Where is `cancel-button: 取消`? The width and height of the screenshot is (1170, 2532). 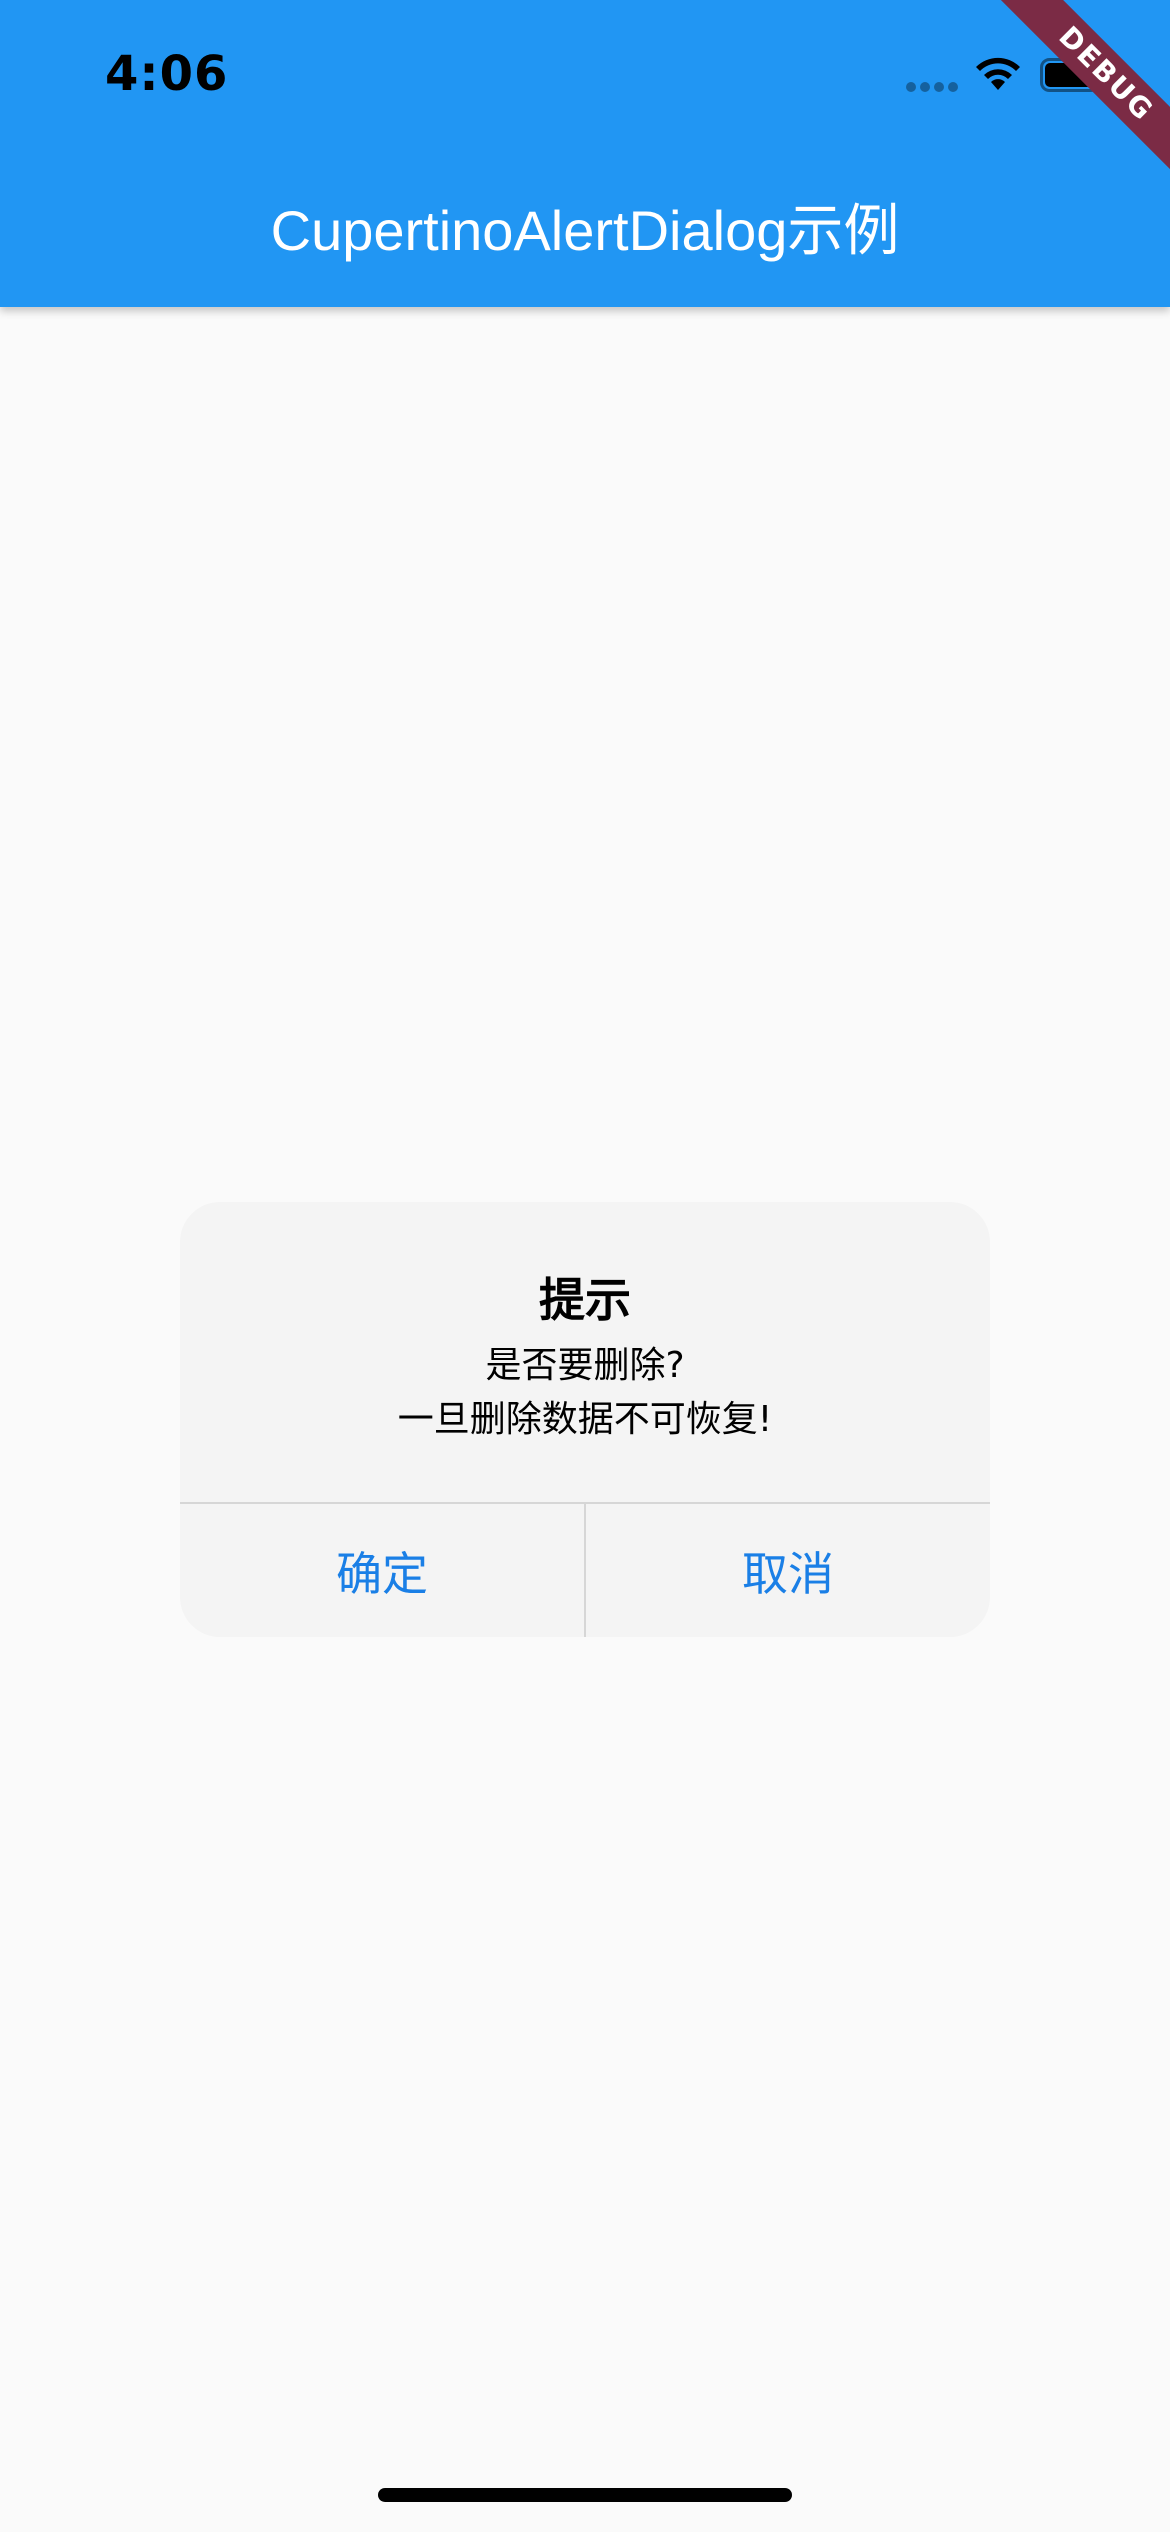 cancel-button: 取消 is located at coordinates (787, 1570).